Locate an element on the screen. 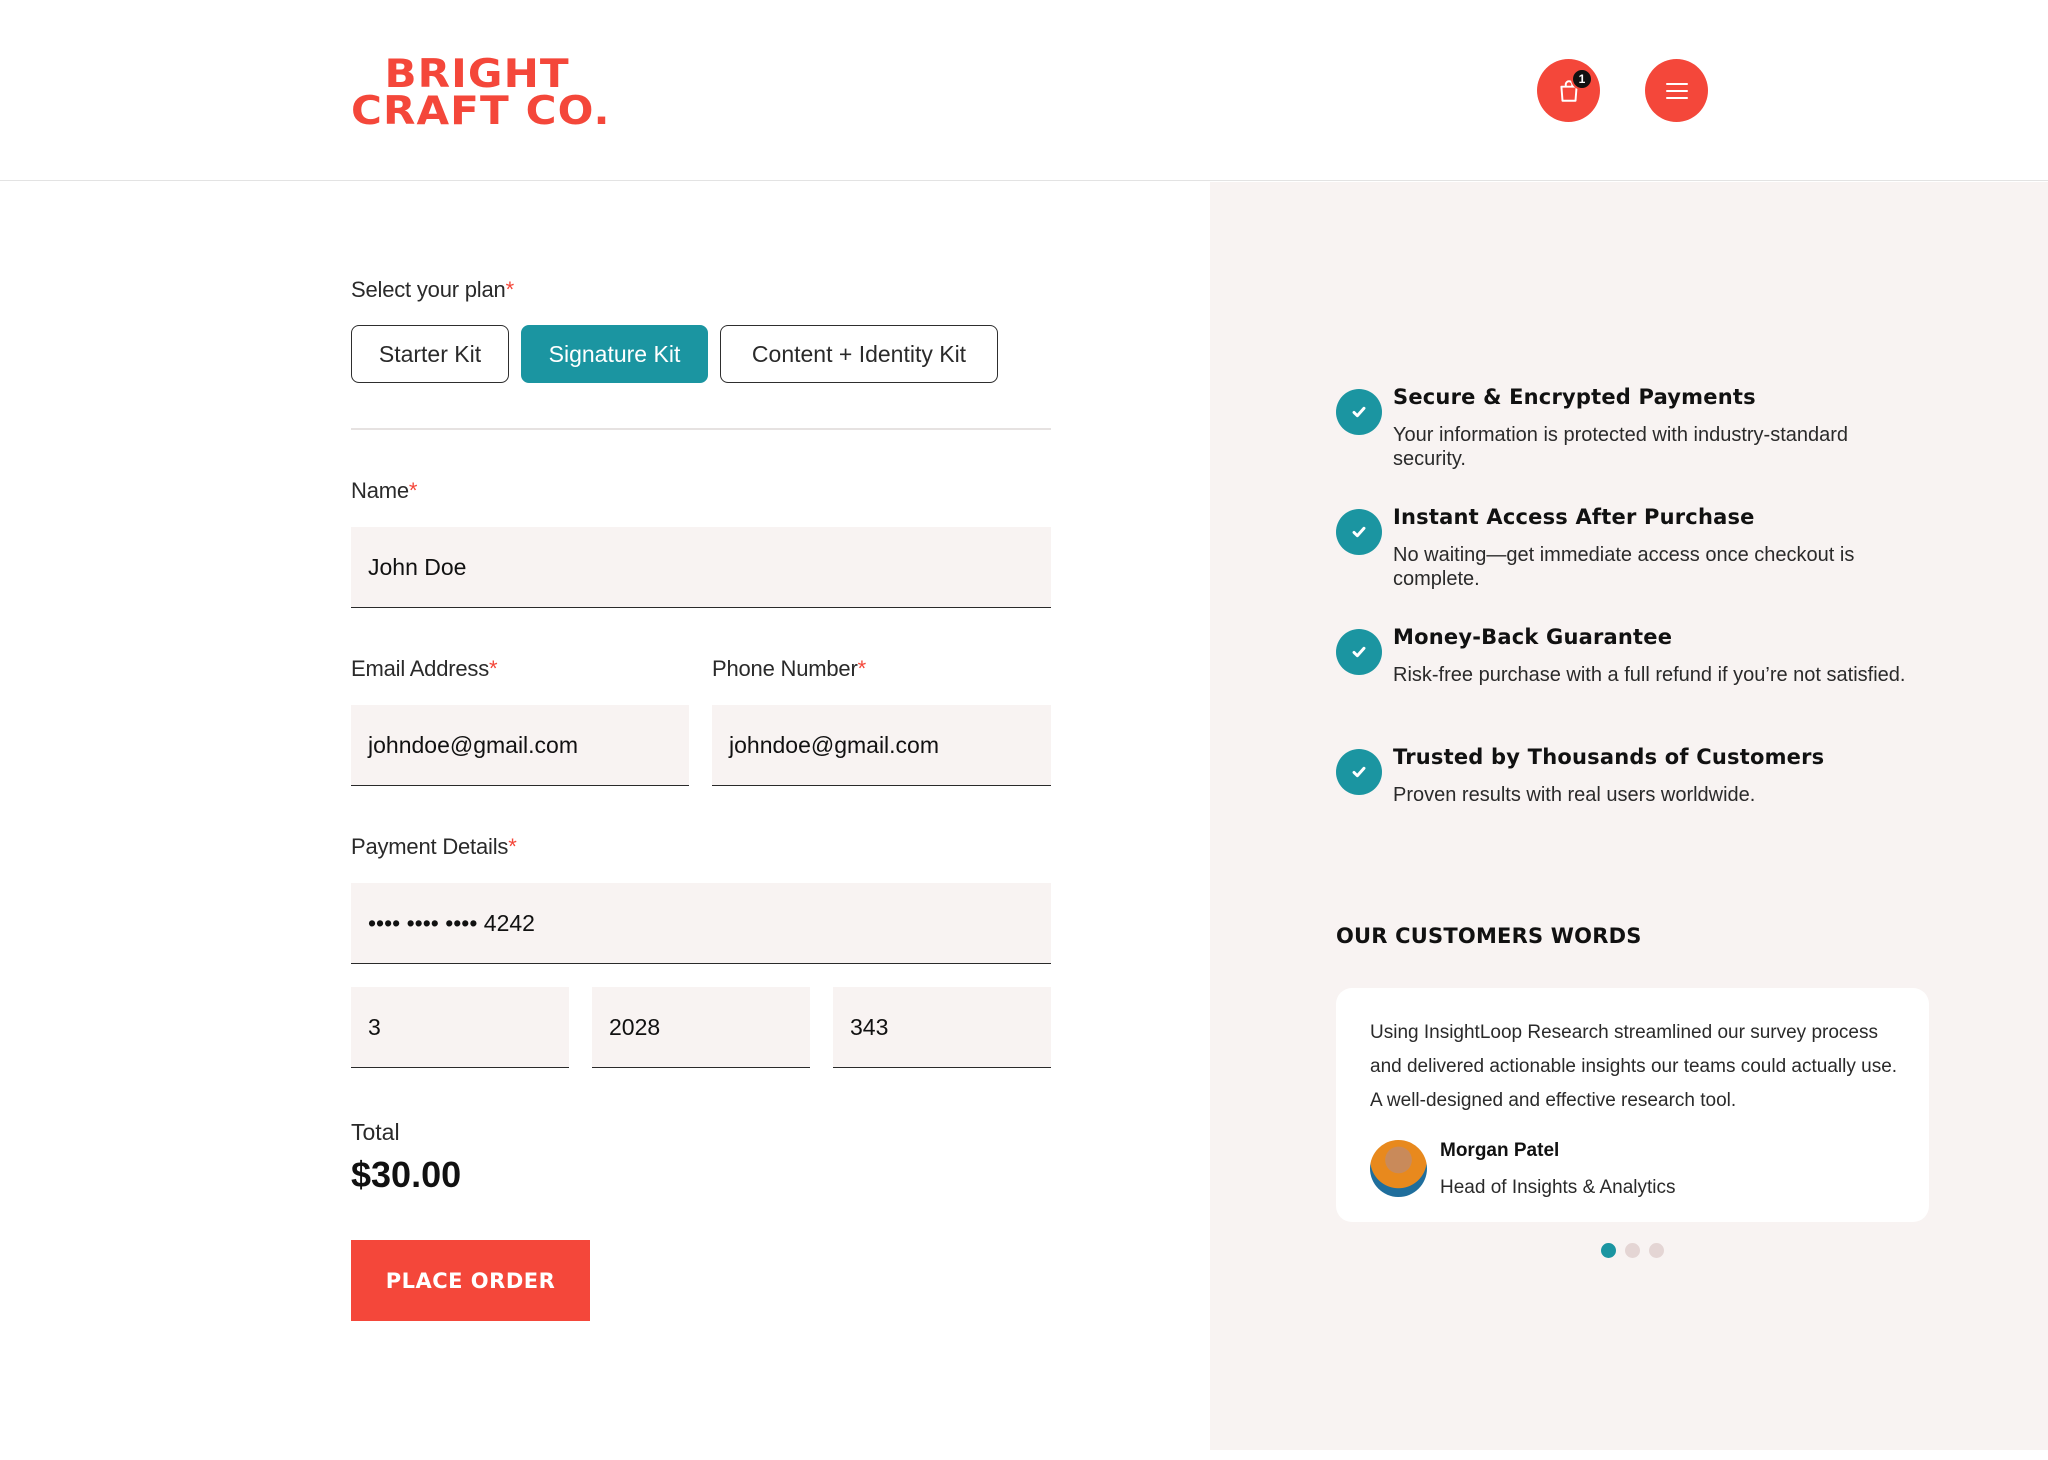 Image resolution: width=2048 pixels, height=1460 pixels. expiry-year-field: 2028 is located at coordinates (701, 1027).